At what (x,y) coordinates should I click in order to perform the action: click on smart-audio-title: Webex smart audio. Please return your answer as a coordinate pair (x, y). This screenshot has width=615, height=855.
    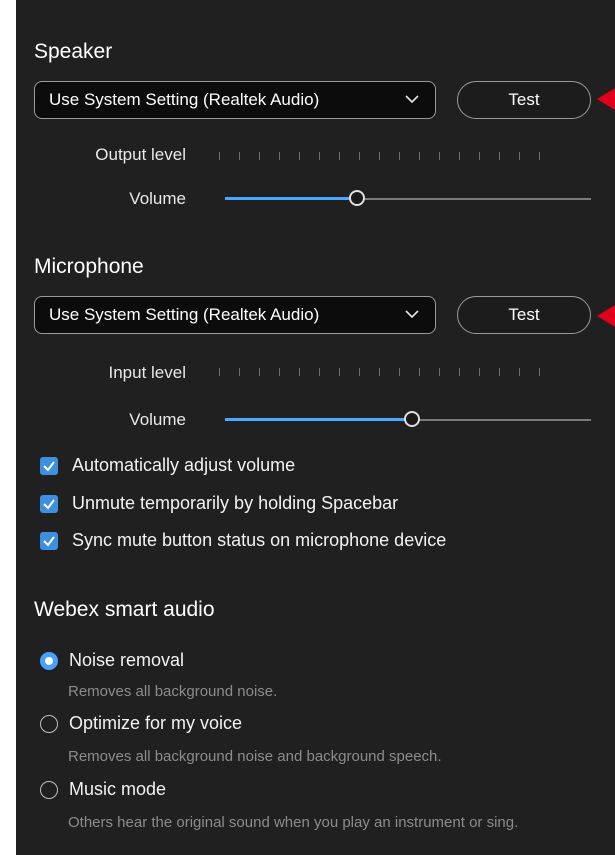
    Looking at the image, I should click on (124, 609).